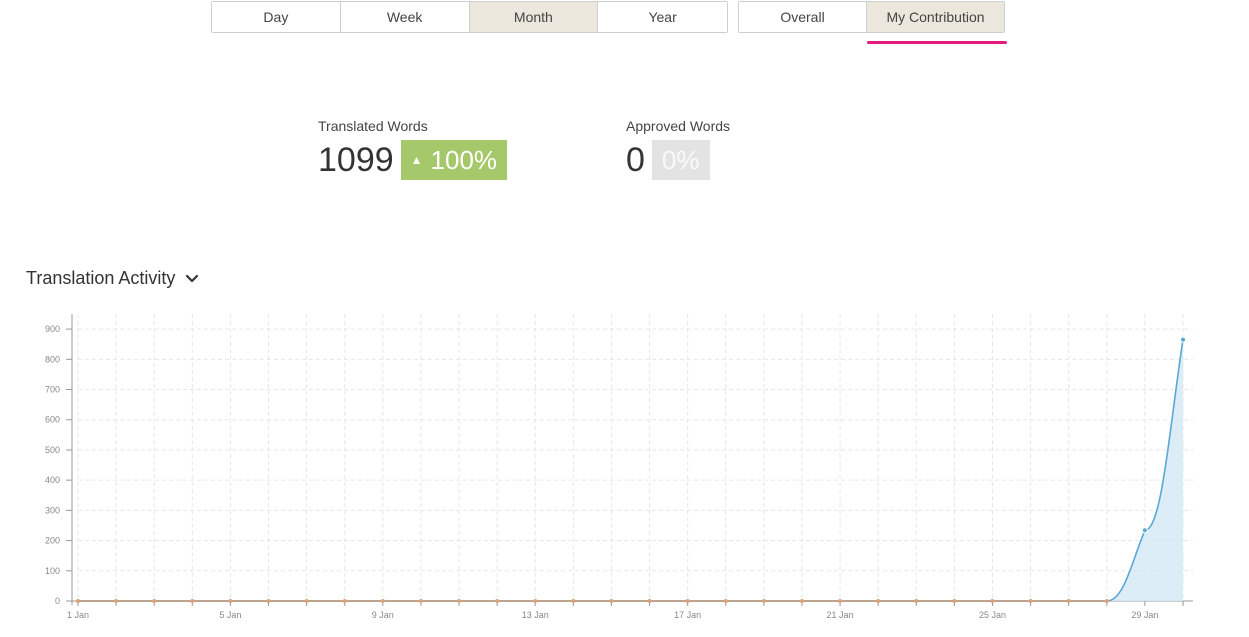 The height and width of the screenshot is (637, 1249). Describe the element at coordinates (534, 17) in the screenshot. I see `tab-month: Month` at that location.